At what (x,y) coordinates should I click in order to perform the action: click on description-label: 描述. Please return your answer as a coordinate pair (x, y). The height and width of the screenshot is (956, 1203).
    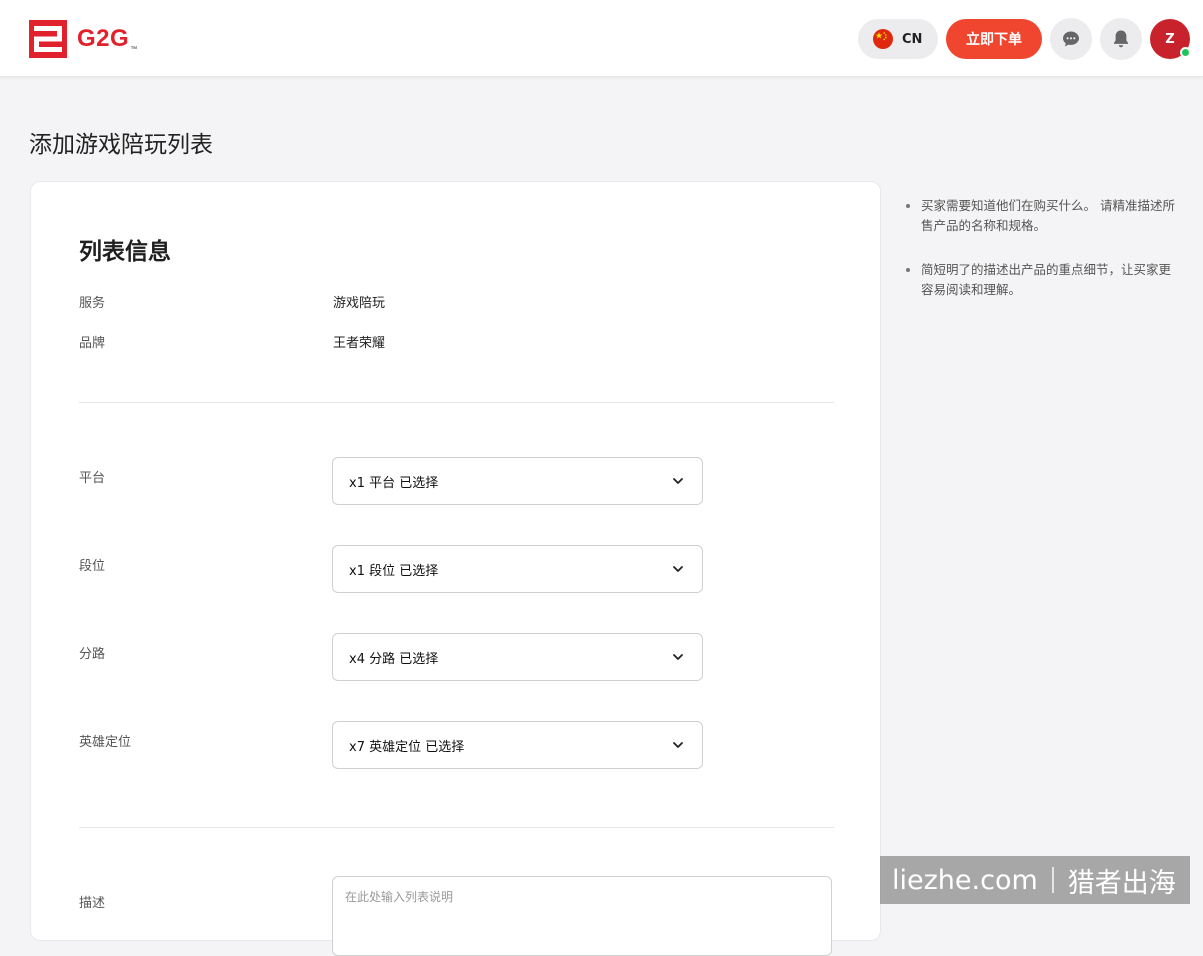
    Looking at the image, I should click on (92, 903).